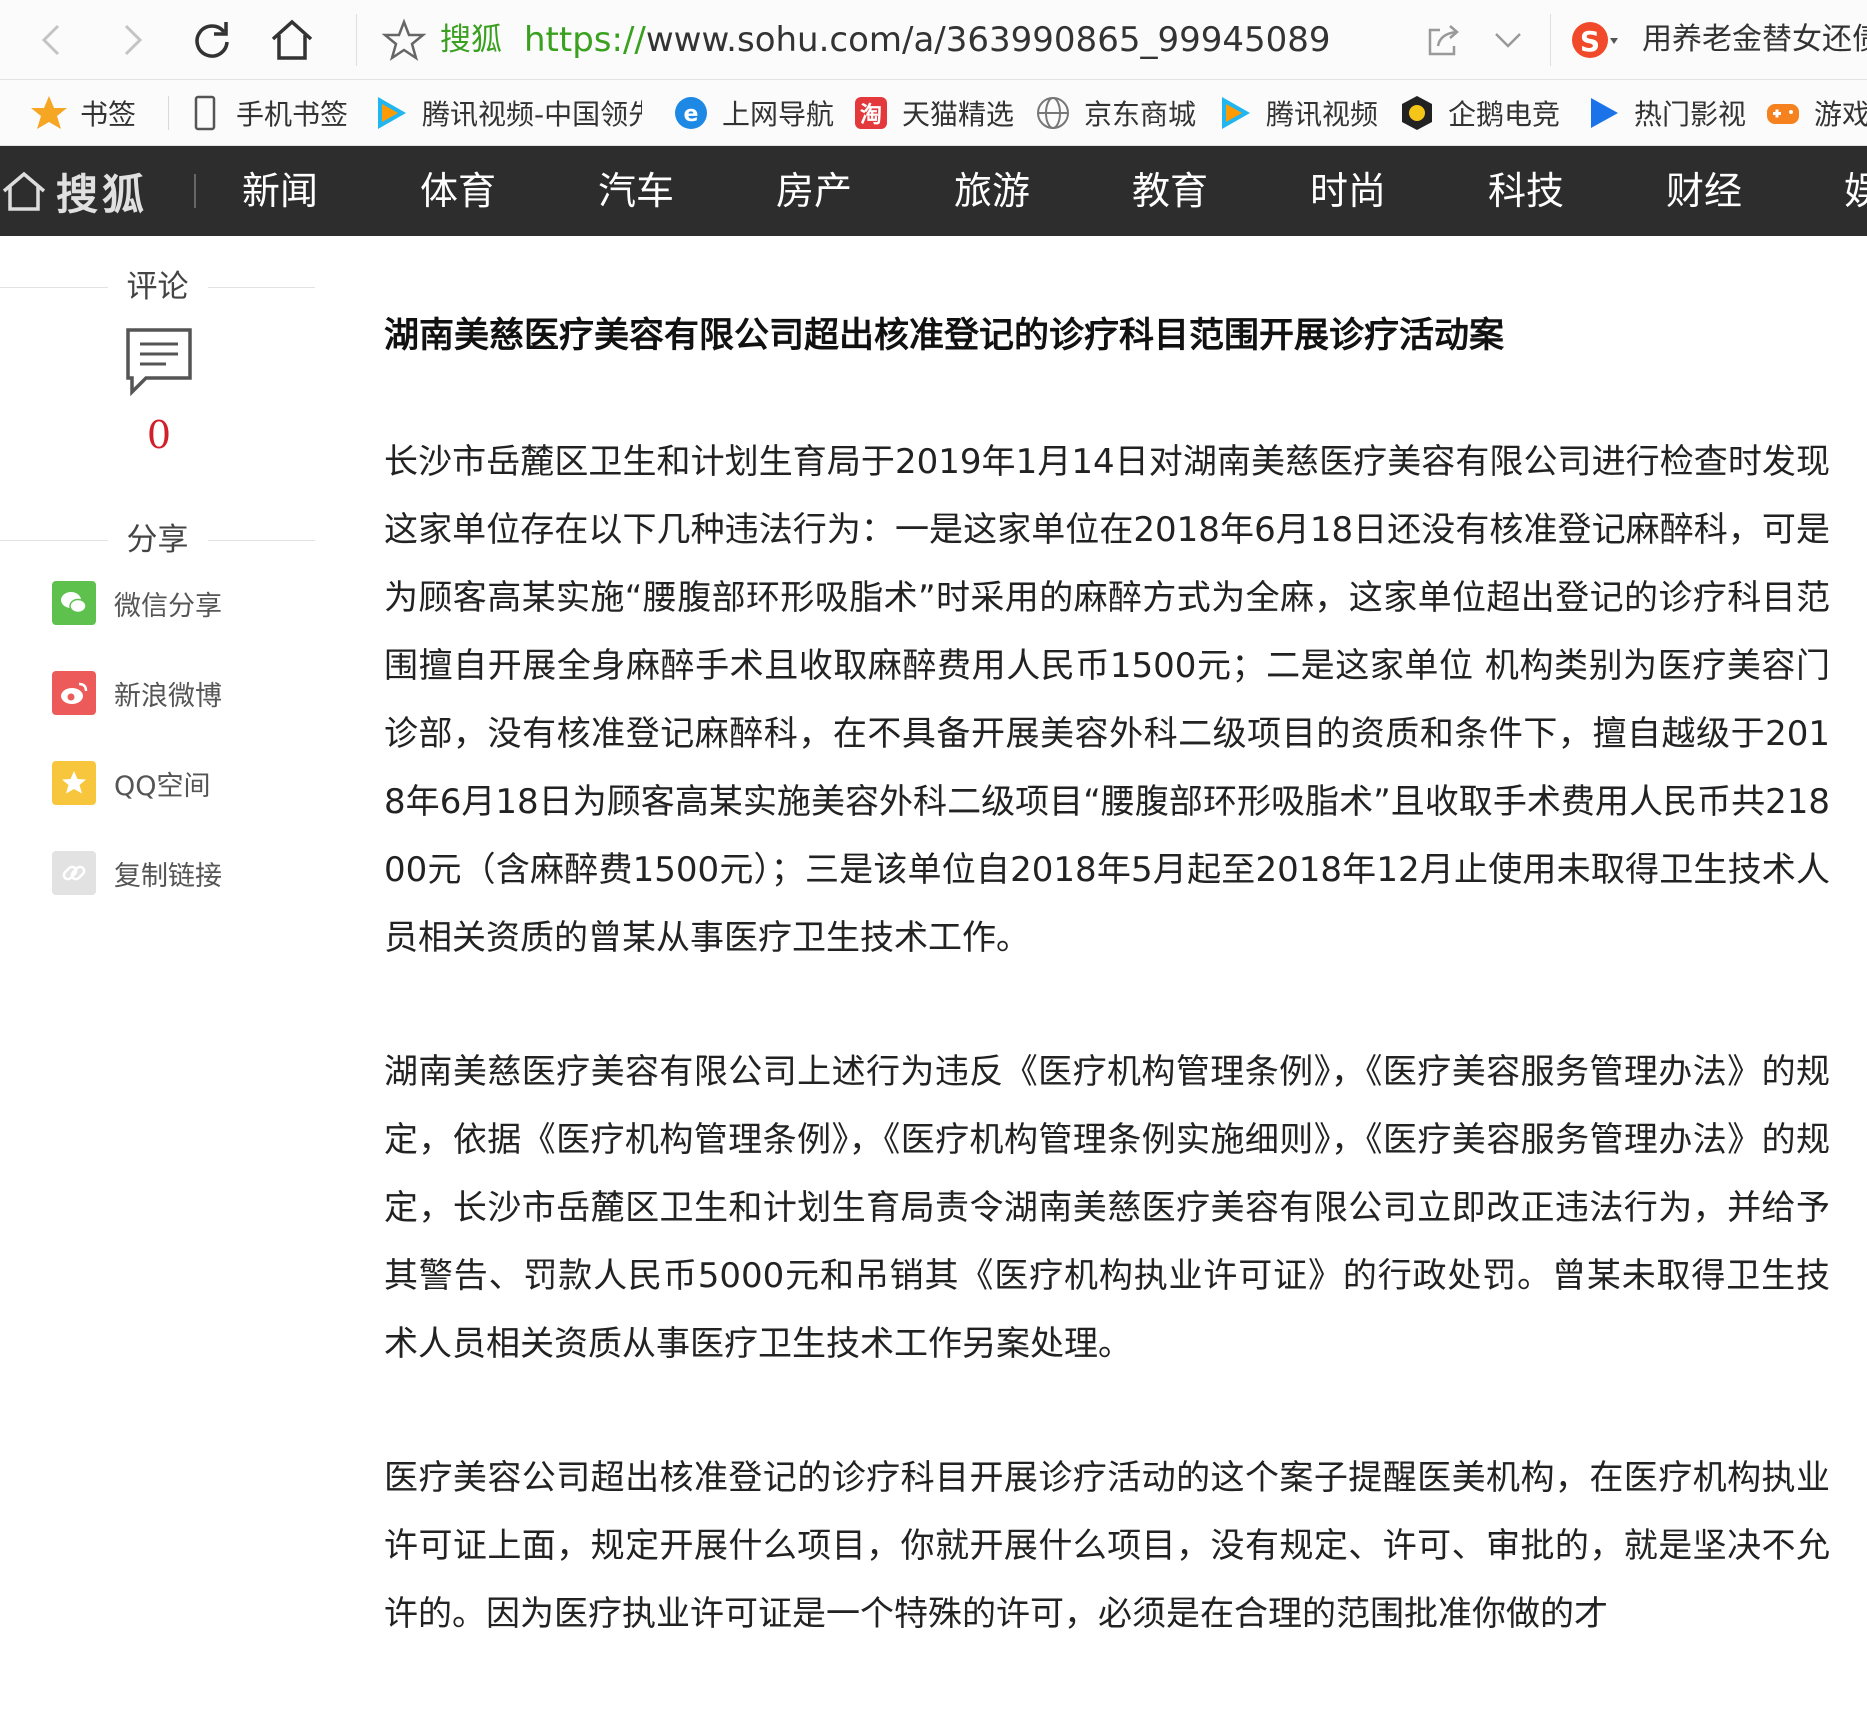  Describe the element at coordinates (958, 114) in the screenshot. I see `bookmark-label: 天猫精选` at that location.